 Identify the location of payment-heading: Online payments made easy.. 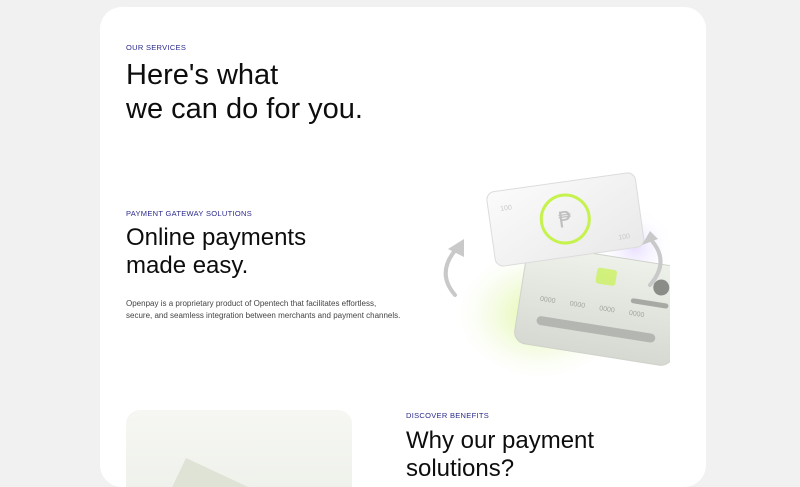
(216, 252).